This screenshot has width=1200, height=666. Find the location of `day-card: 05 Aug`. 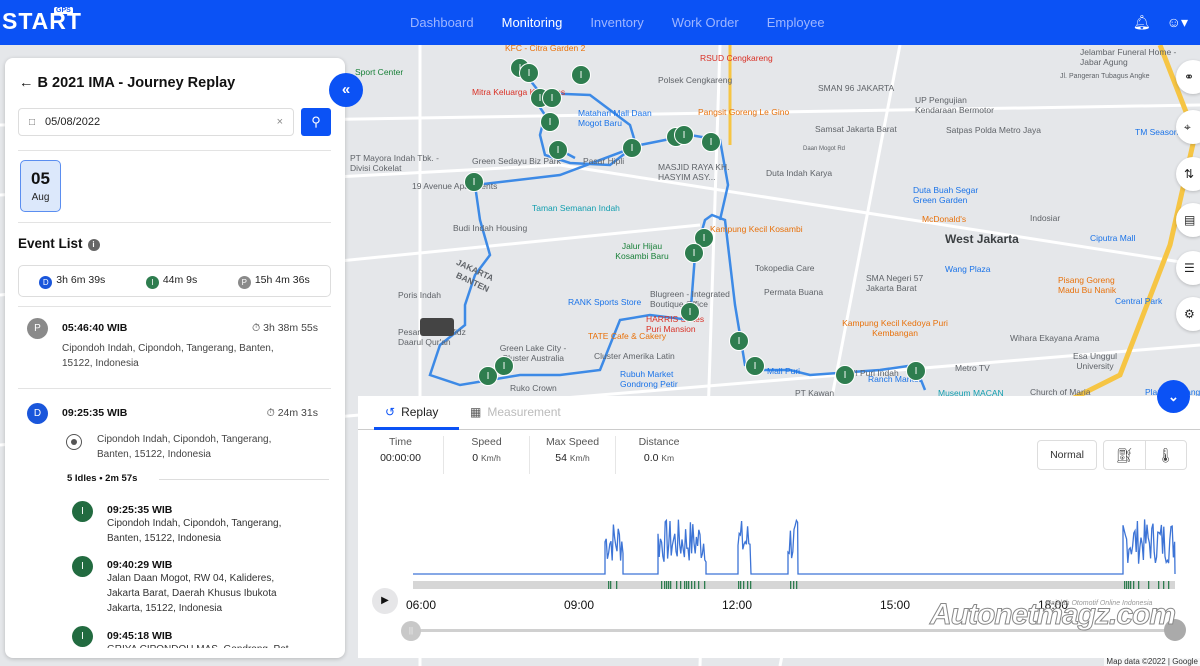

day-card: 05 Aug is located at coordinates (40, 186).